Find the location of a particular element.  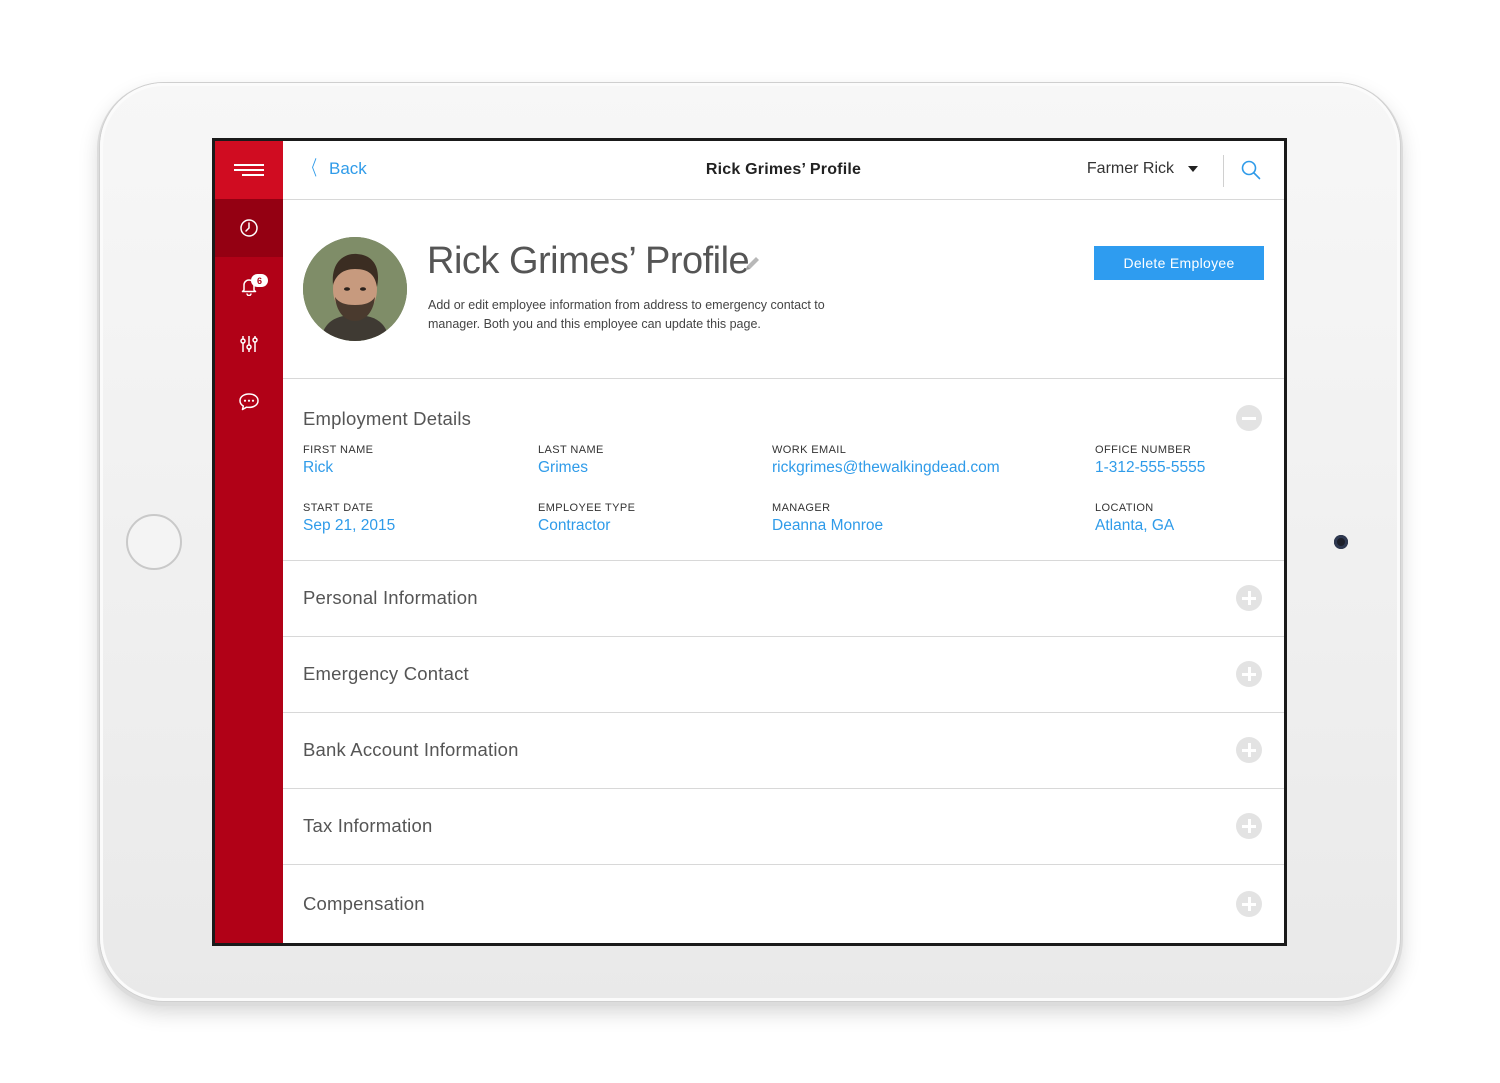

field-value: Rick is located at coordinates (338, 468).